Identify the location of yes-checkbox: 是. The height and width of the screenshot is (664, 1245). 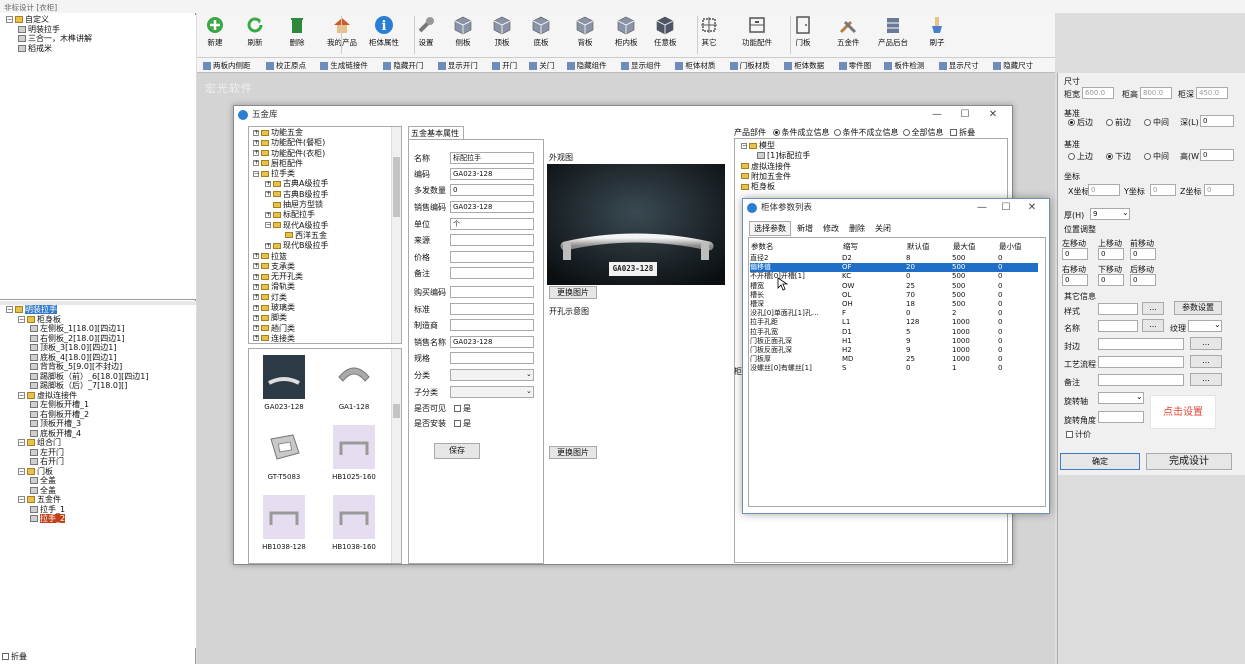
(462, 423).